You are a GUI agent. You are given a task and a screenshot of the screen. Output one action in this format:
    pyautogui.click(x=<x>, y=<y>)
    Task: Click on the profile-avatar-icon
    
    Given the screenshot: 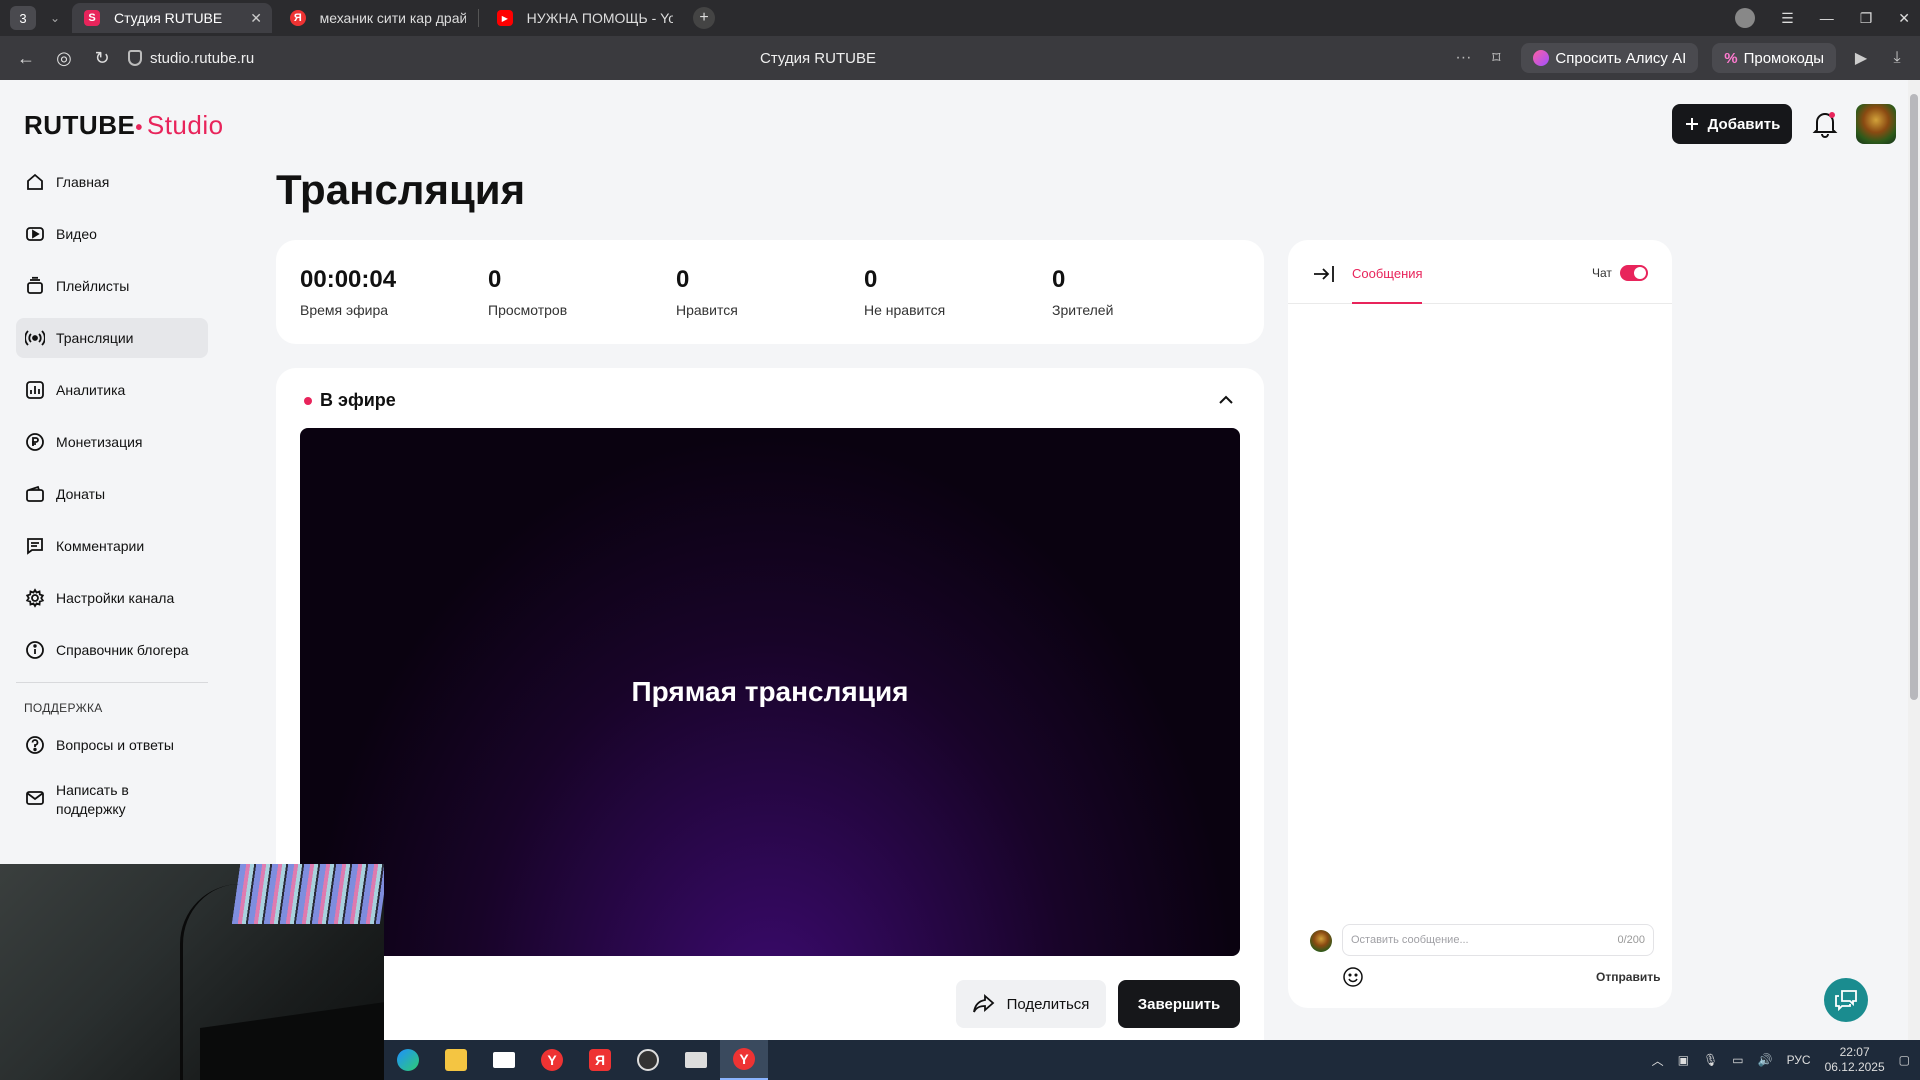 What is the action you would take?
    pyautogui.click(x=1745, y=18)
    